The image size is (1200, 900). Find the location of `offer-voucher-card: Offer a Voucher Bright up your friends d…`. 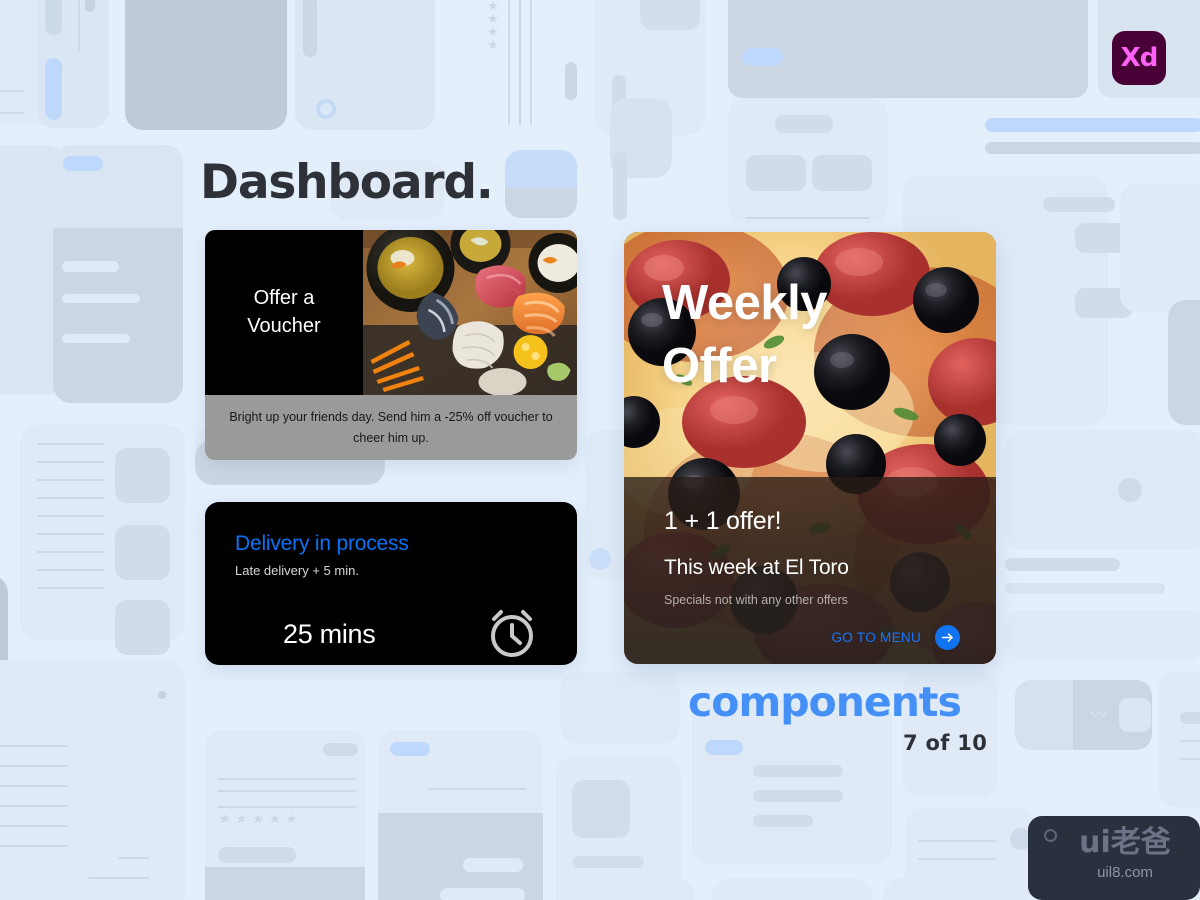

offer-voucher-card: Offer a Voucher Bright up your friends d… is located at coordinates (391, 345).